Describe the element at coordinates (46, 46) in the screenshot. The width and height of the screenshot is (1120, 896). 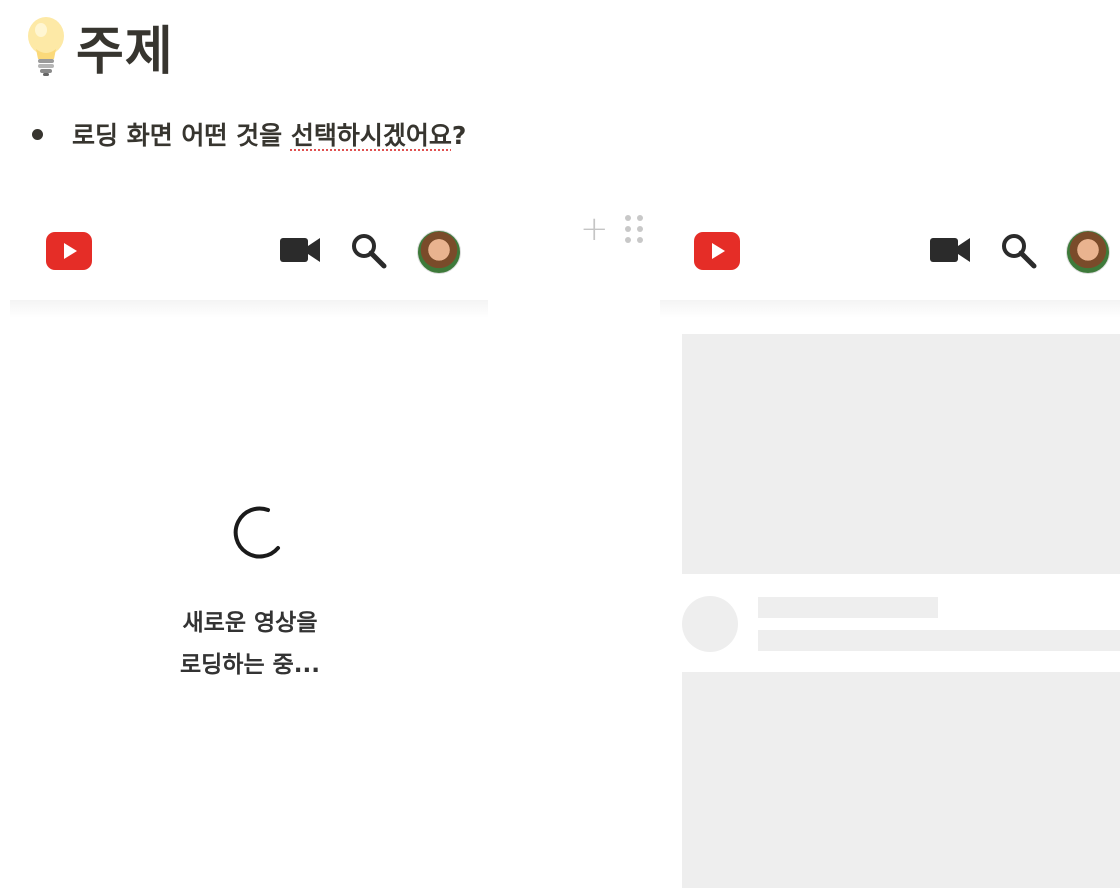
I see `light-bulb-icon` at that location.